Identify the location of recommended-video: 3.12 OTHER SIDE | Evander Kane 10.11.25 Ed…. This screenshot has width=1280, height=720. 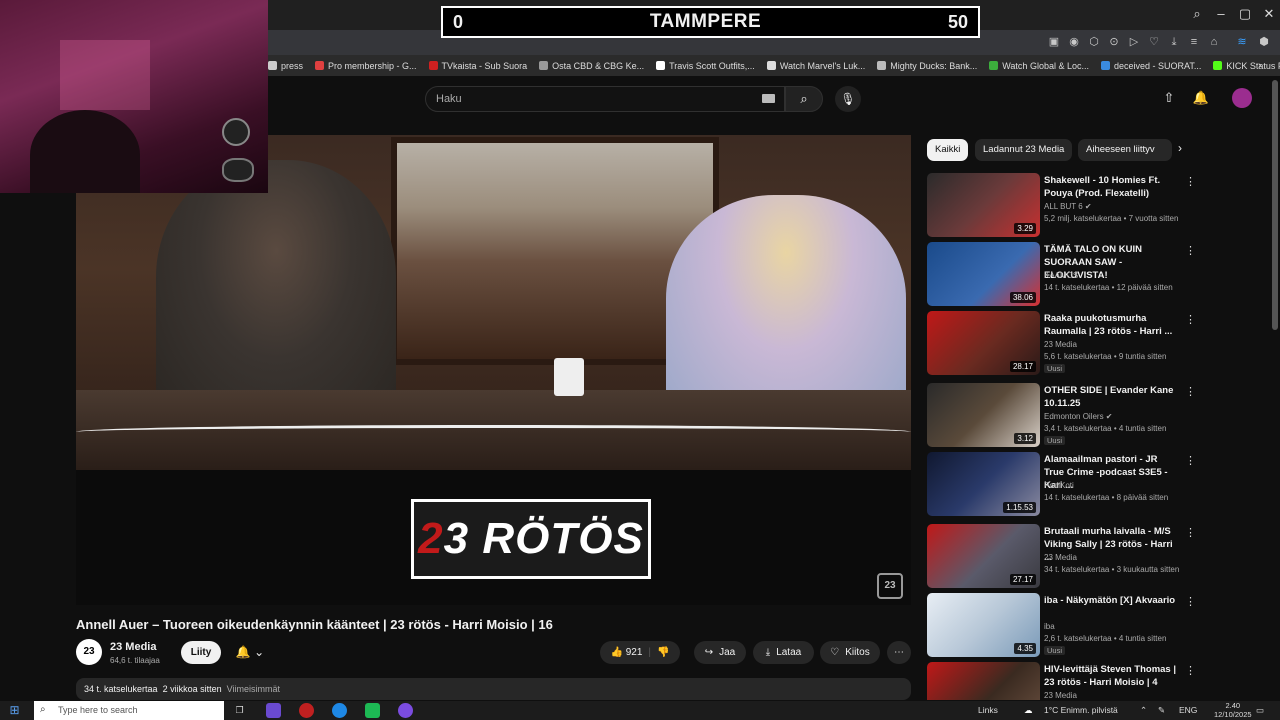
(1067, 415).